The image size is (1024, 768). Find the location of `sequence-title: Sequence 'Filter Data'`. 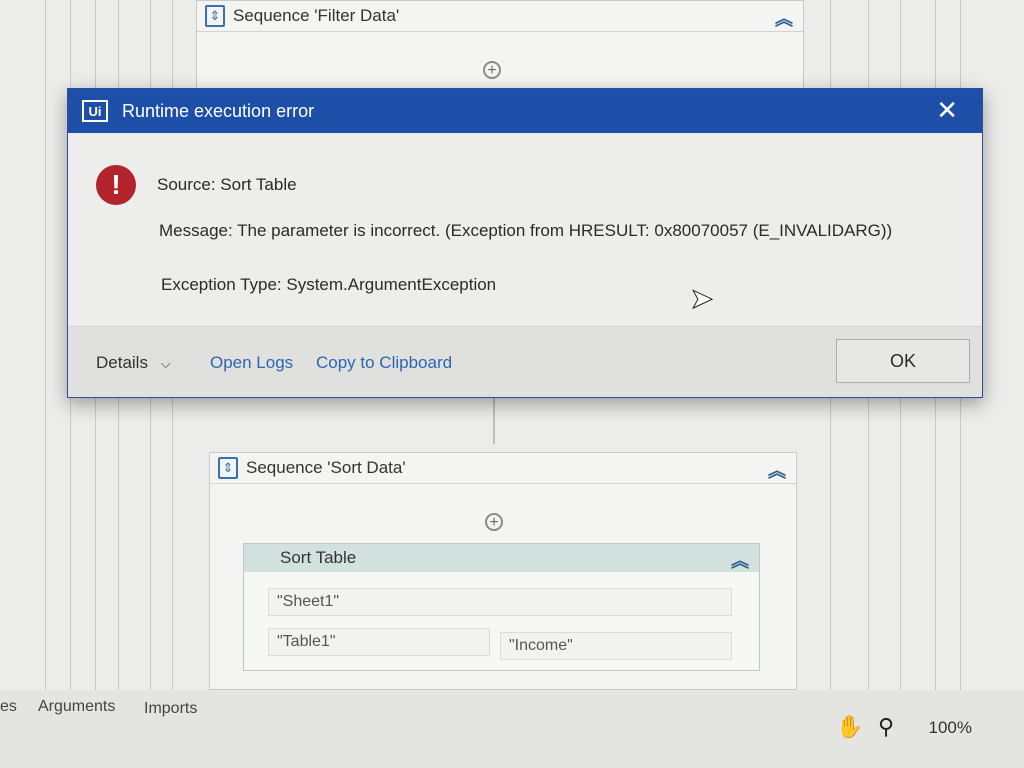

sequence-title: Sequence 'Filter Data' is located at coordinates (316, 15).